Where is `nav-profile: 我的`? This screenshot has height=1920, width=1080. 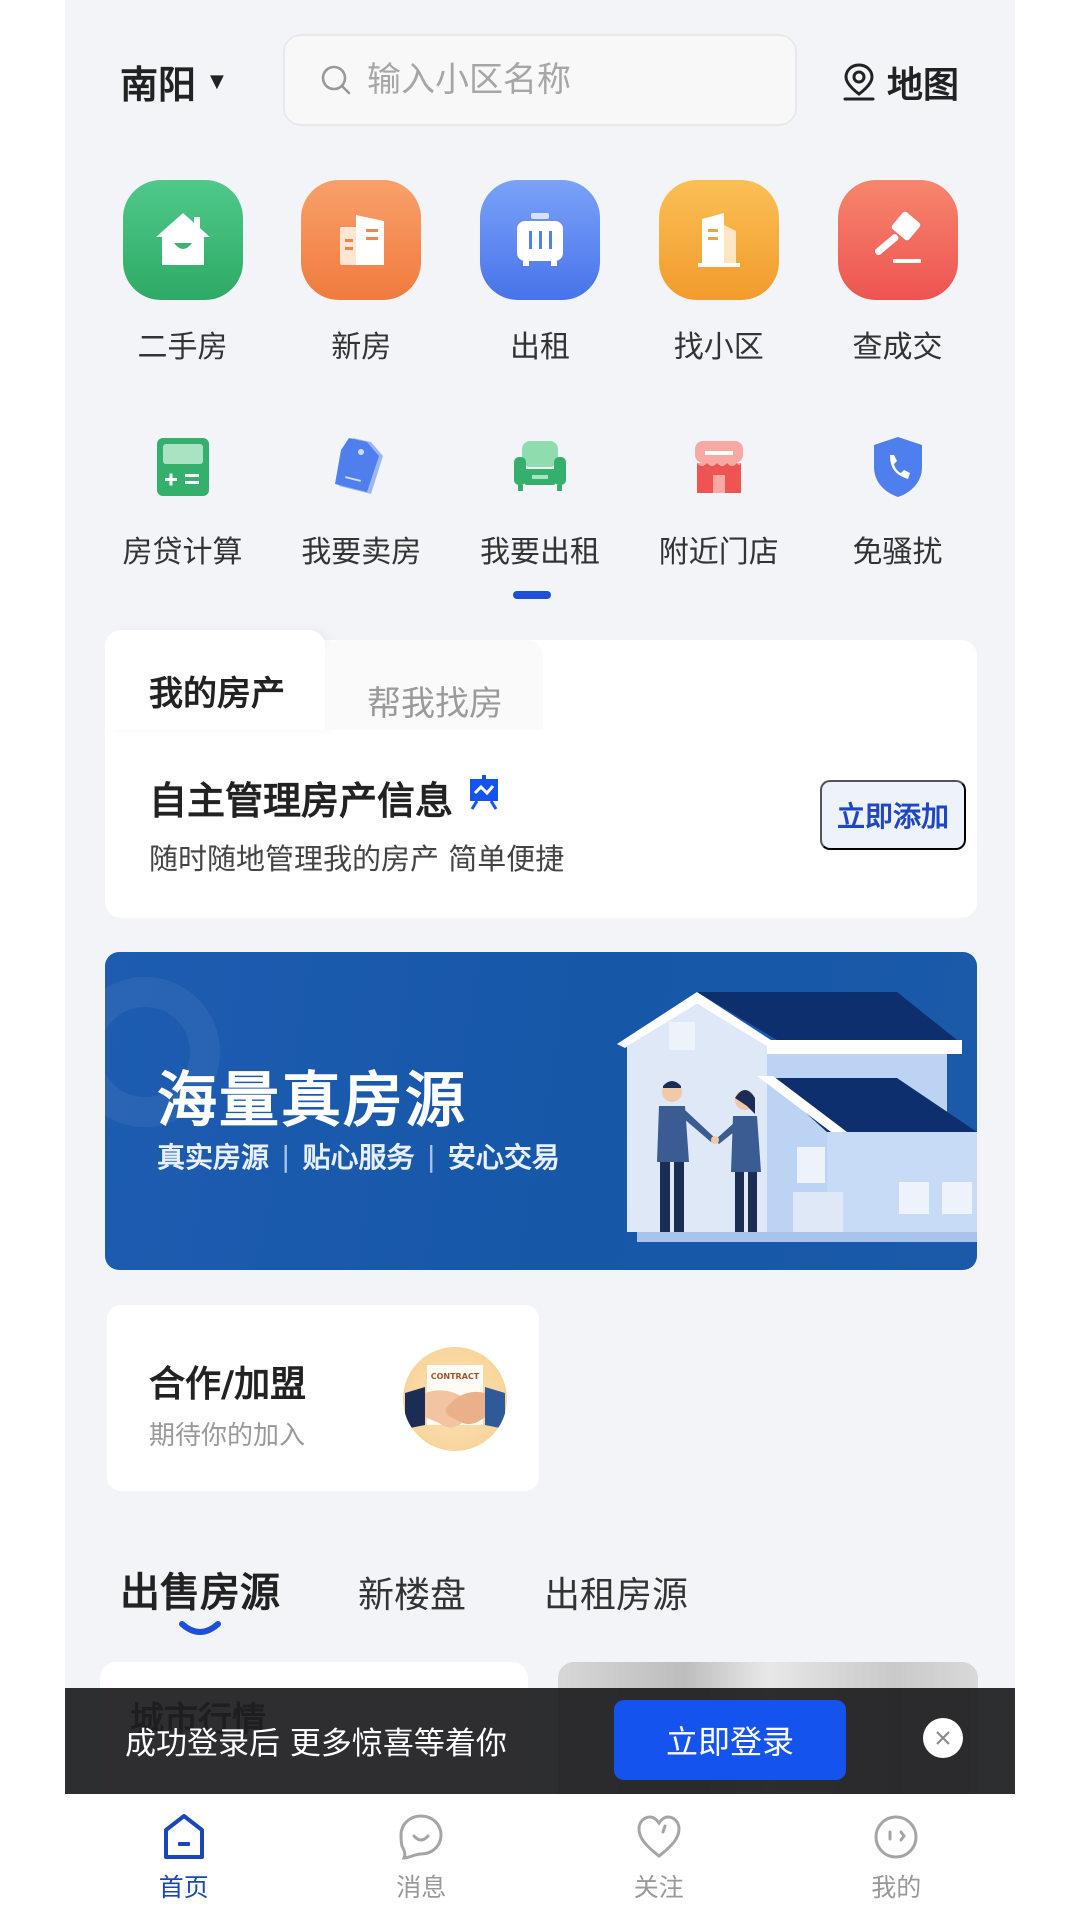
nav-profile: 我的 is located at coordinates (897, 1857).